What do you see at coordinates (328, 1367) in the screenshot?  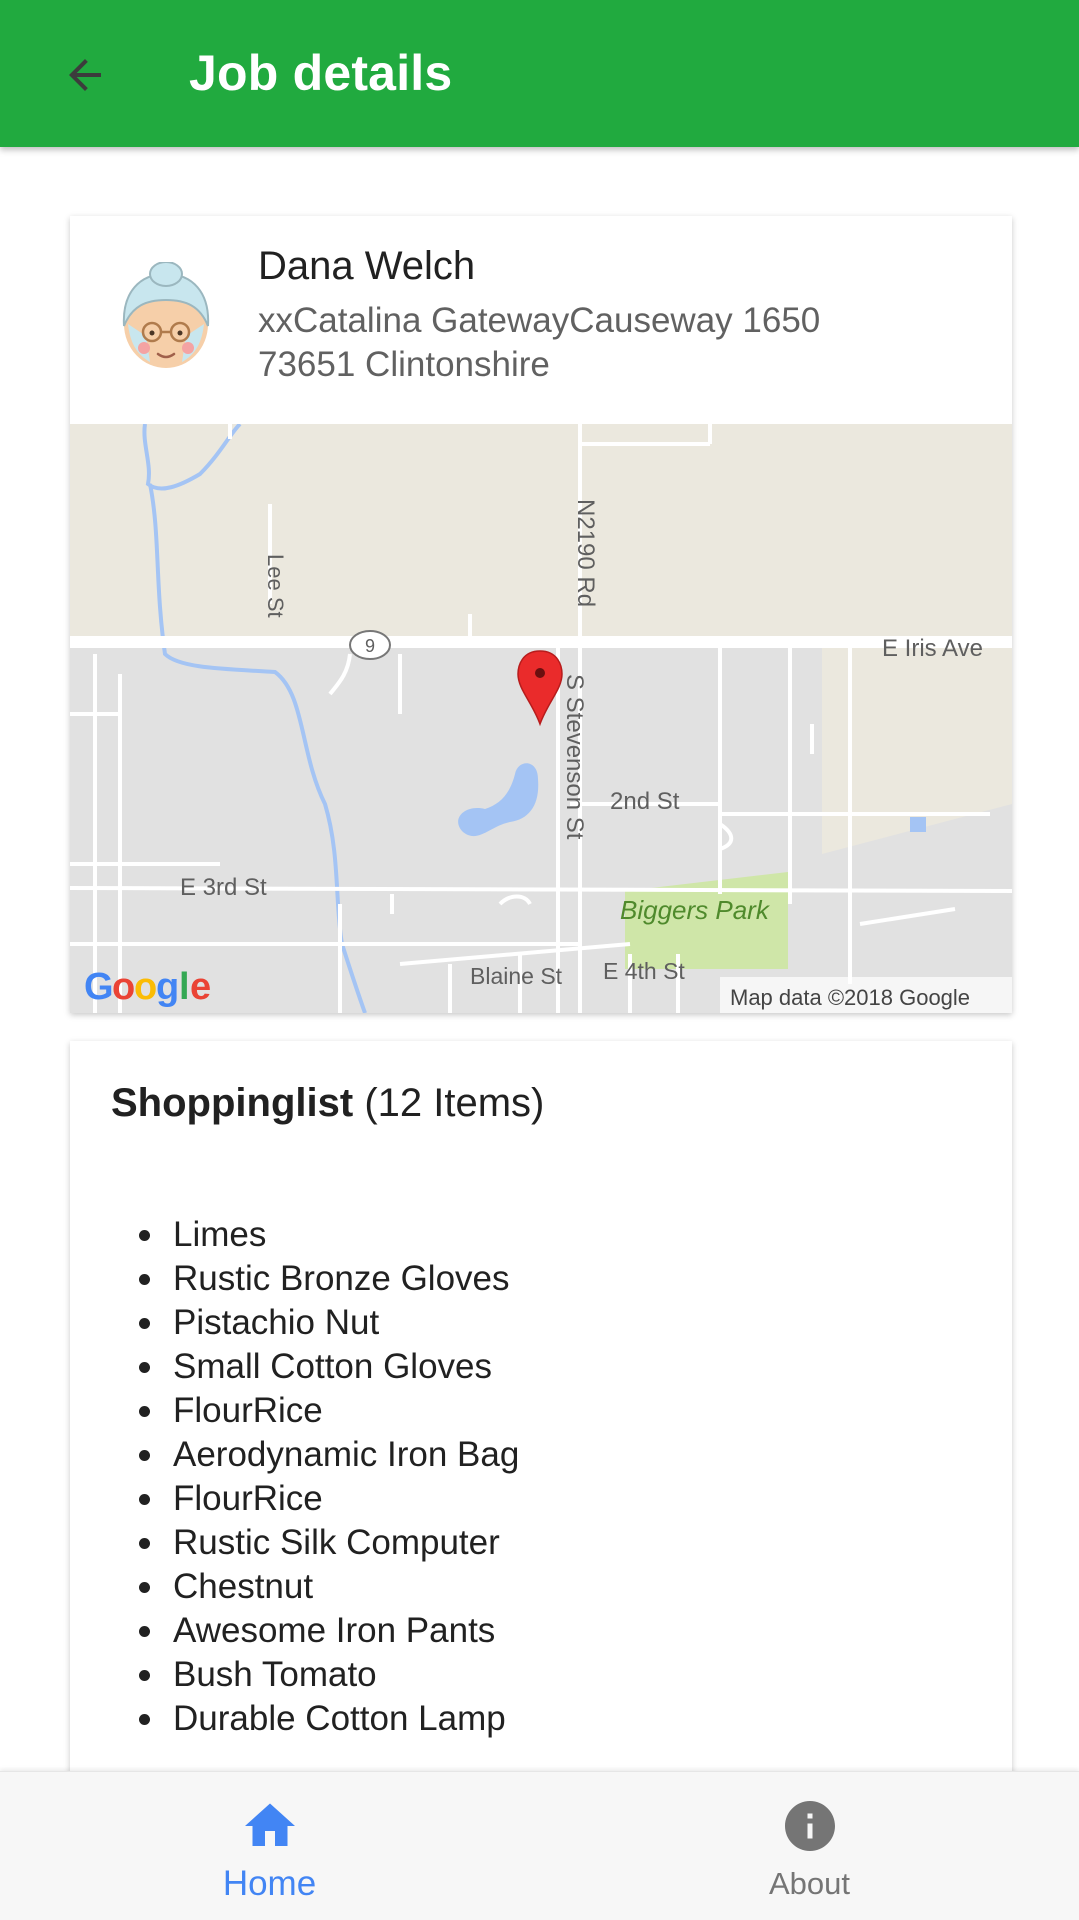 I see `list-item: Small Cotton Gloves` at bounding box center [328, 1367].